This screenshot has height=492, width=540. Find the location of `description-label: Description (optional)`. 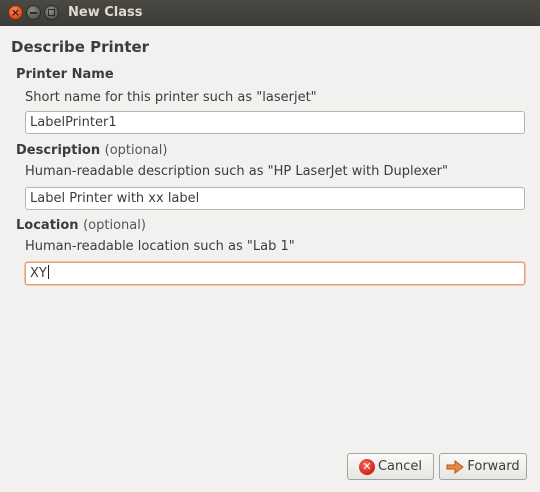

description-label: Description (optional) is located at coordinates (91, 150).